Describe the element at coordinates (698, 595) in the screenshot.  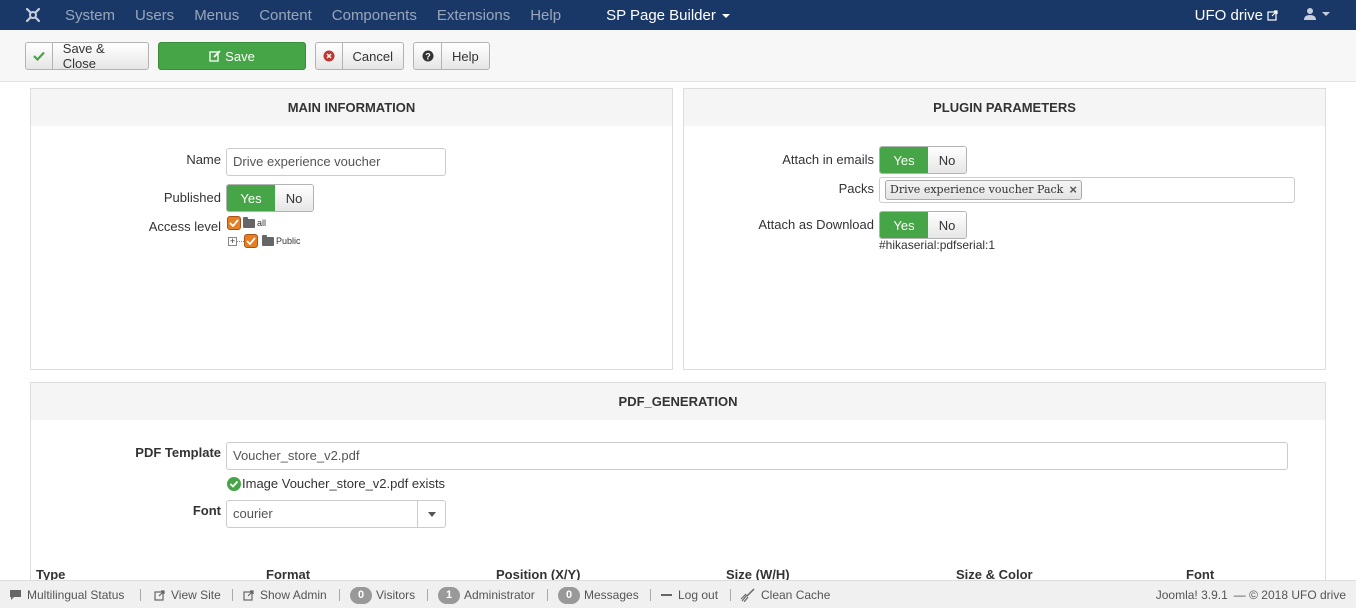
I see `logout-label: Log out` at that location.